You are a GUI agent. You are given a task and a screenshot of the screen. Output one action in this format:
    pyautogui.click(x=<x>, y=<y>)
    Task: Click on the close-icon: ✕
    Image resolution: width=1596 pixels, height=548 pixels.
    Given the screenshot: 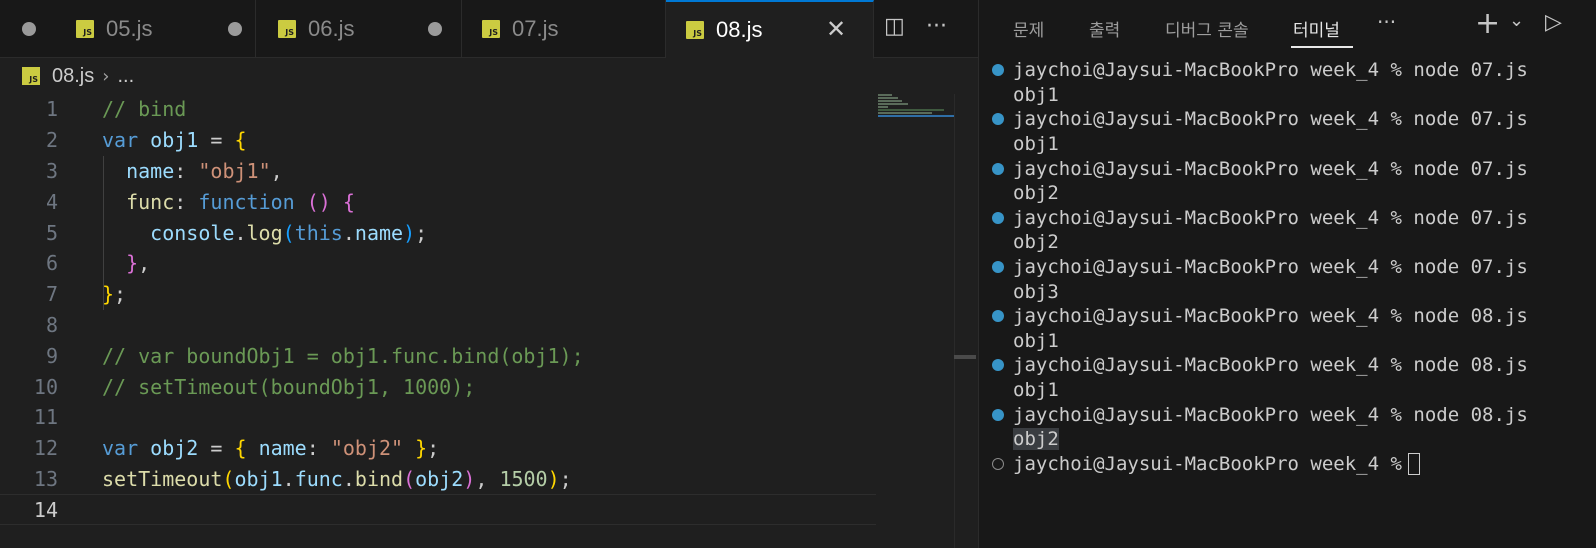 What is the action you would take?
    pyautogui.click(x=836, y=29)
    